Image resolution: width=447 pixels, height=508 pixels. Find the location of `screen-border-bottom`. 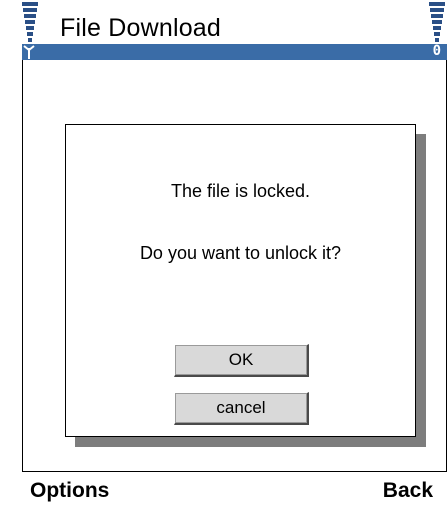

screen-border-bottom is located at coordinates (234, 471).